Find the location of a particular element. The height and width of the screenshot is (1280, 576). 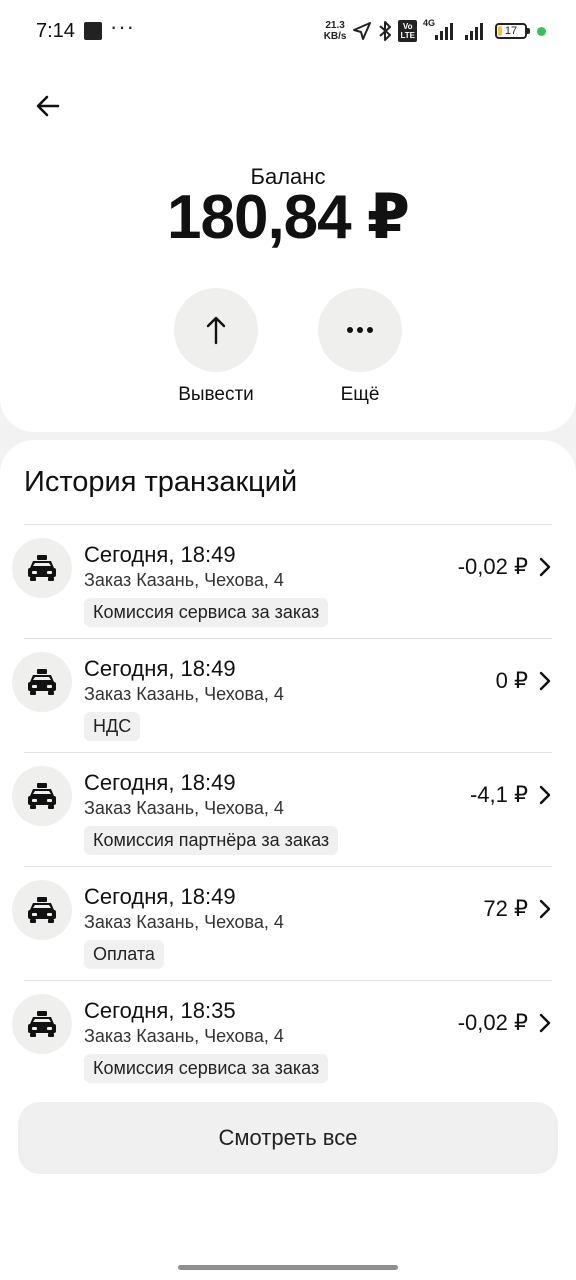

transactions-title: История транзакций is located at coordinates (161, 482).